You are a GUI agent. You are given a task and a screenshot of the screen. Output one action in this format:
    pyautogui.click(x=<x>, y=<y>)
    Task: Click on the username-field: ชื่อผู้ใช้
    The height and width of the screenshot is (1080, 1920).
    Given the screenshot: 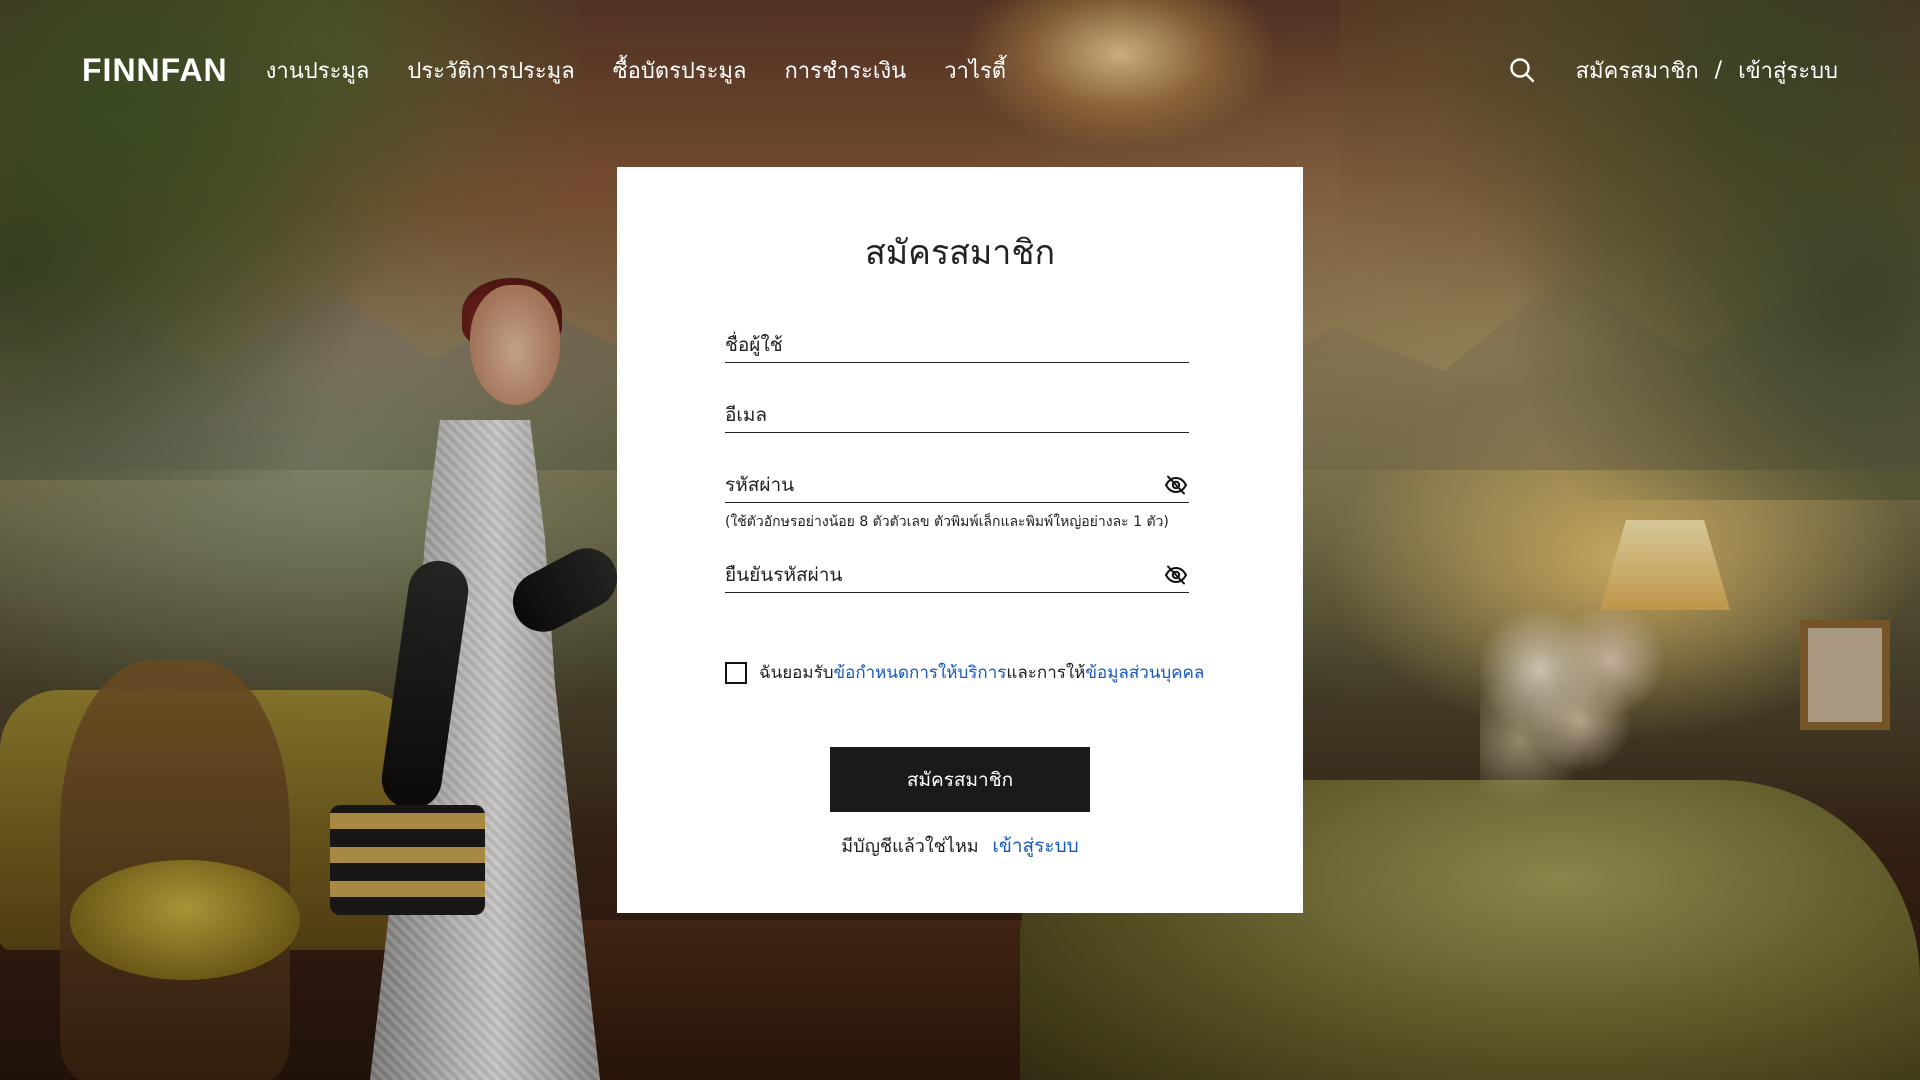 What is the action you would take?
    pyautogui.click(x=957, y=345)
    